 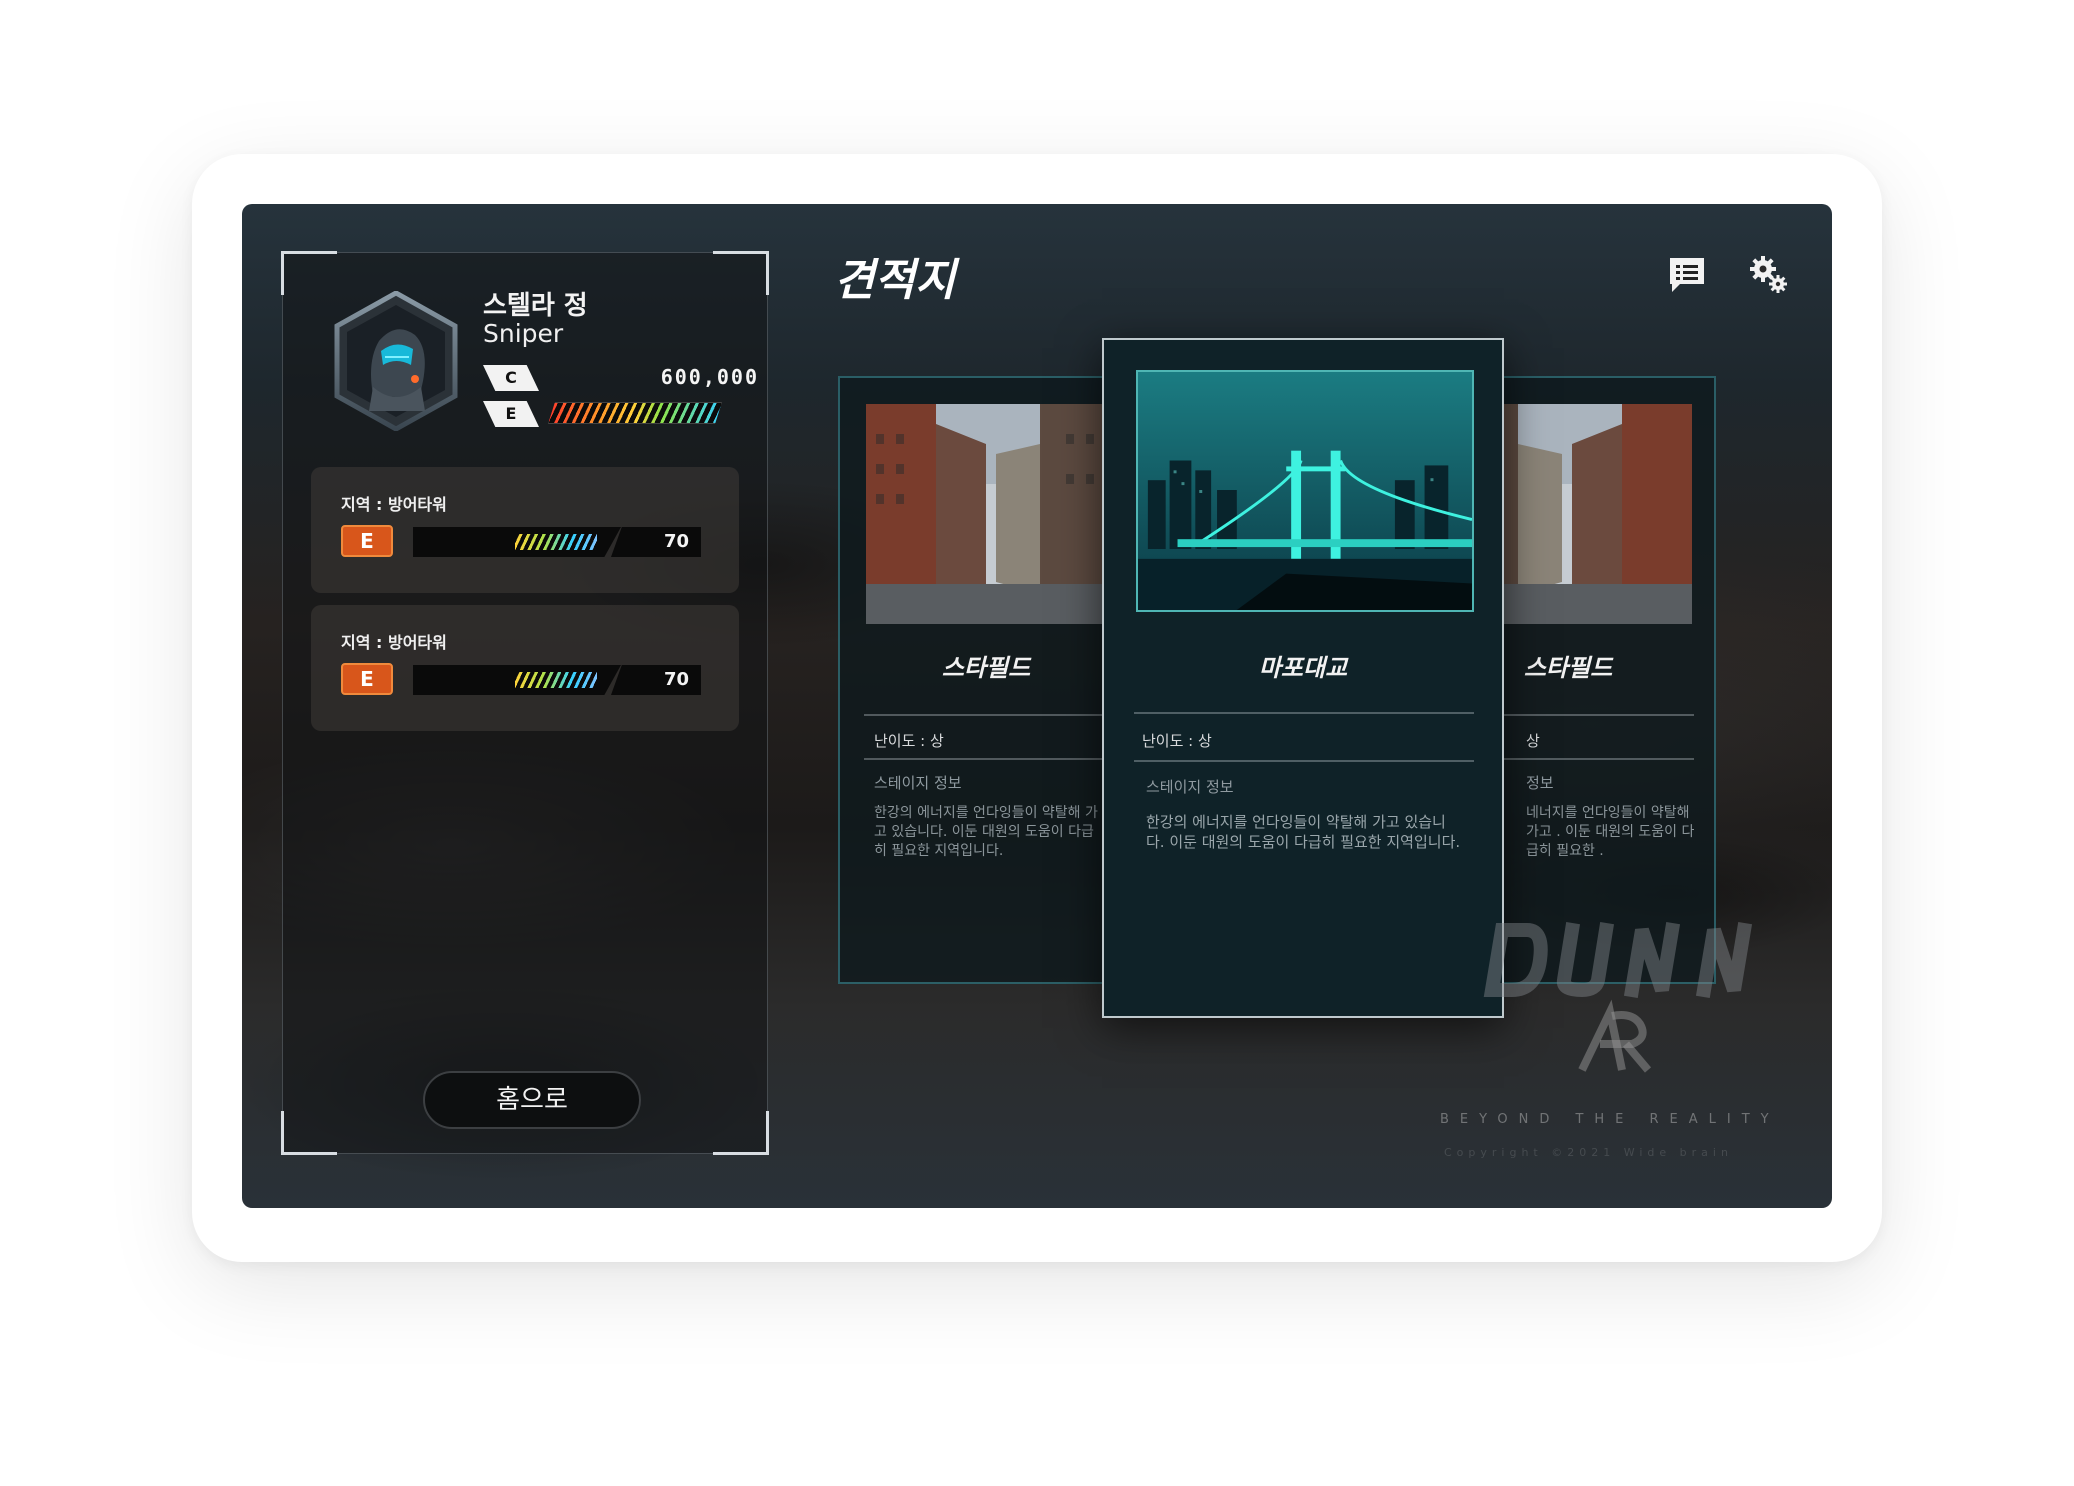 I want to click on experience-fill, so click(x=635, y=413).